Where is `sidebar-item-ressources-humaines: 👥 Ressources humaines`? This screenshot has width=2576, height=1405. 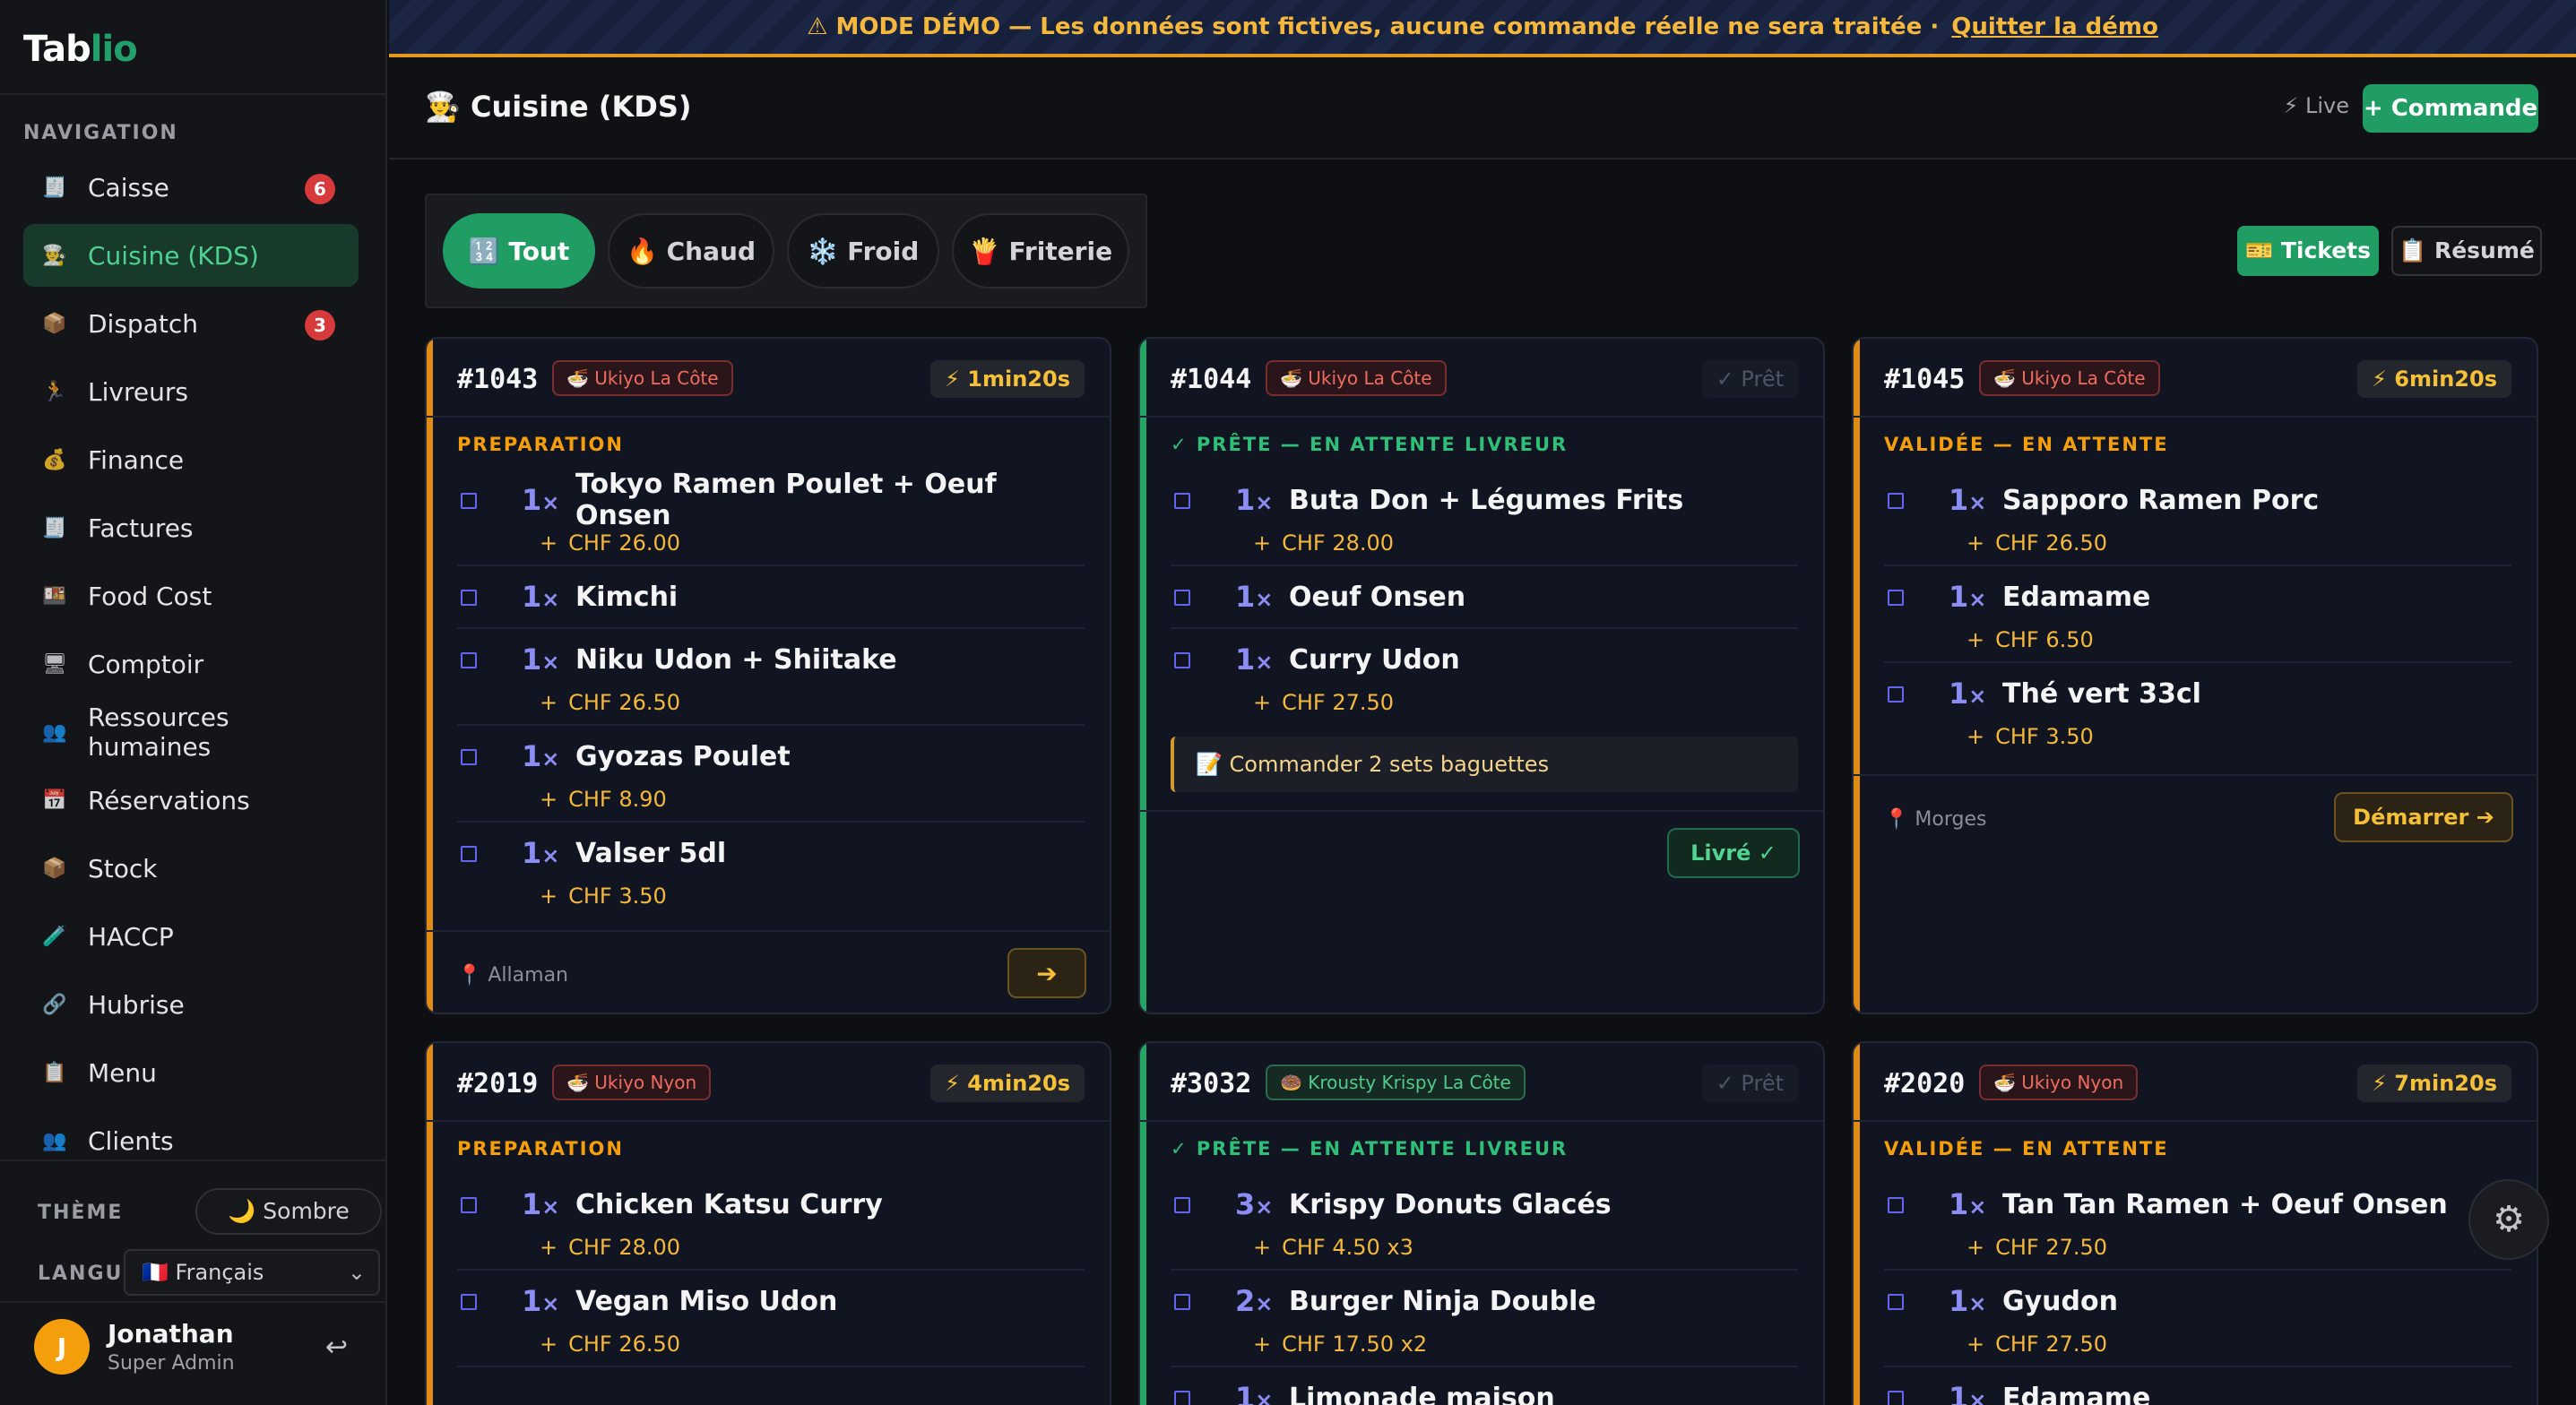
sidebar-item-ressources-humaines: 👥 Ressources humaines is located at coordinates (191, 732).